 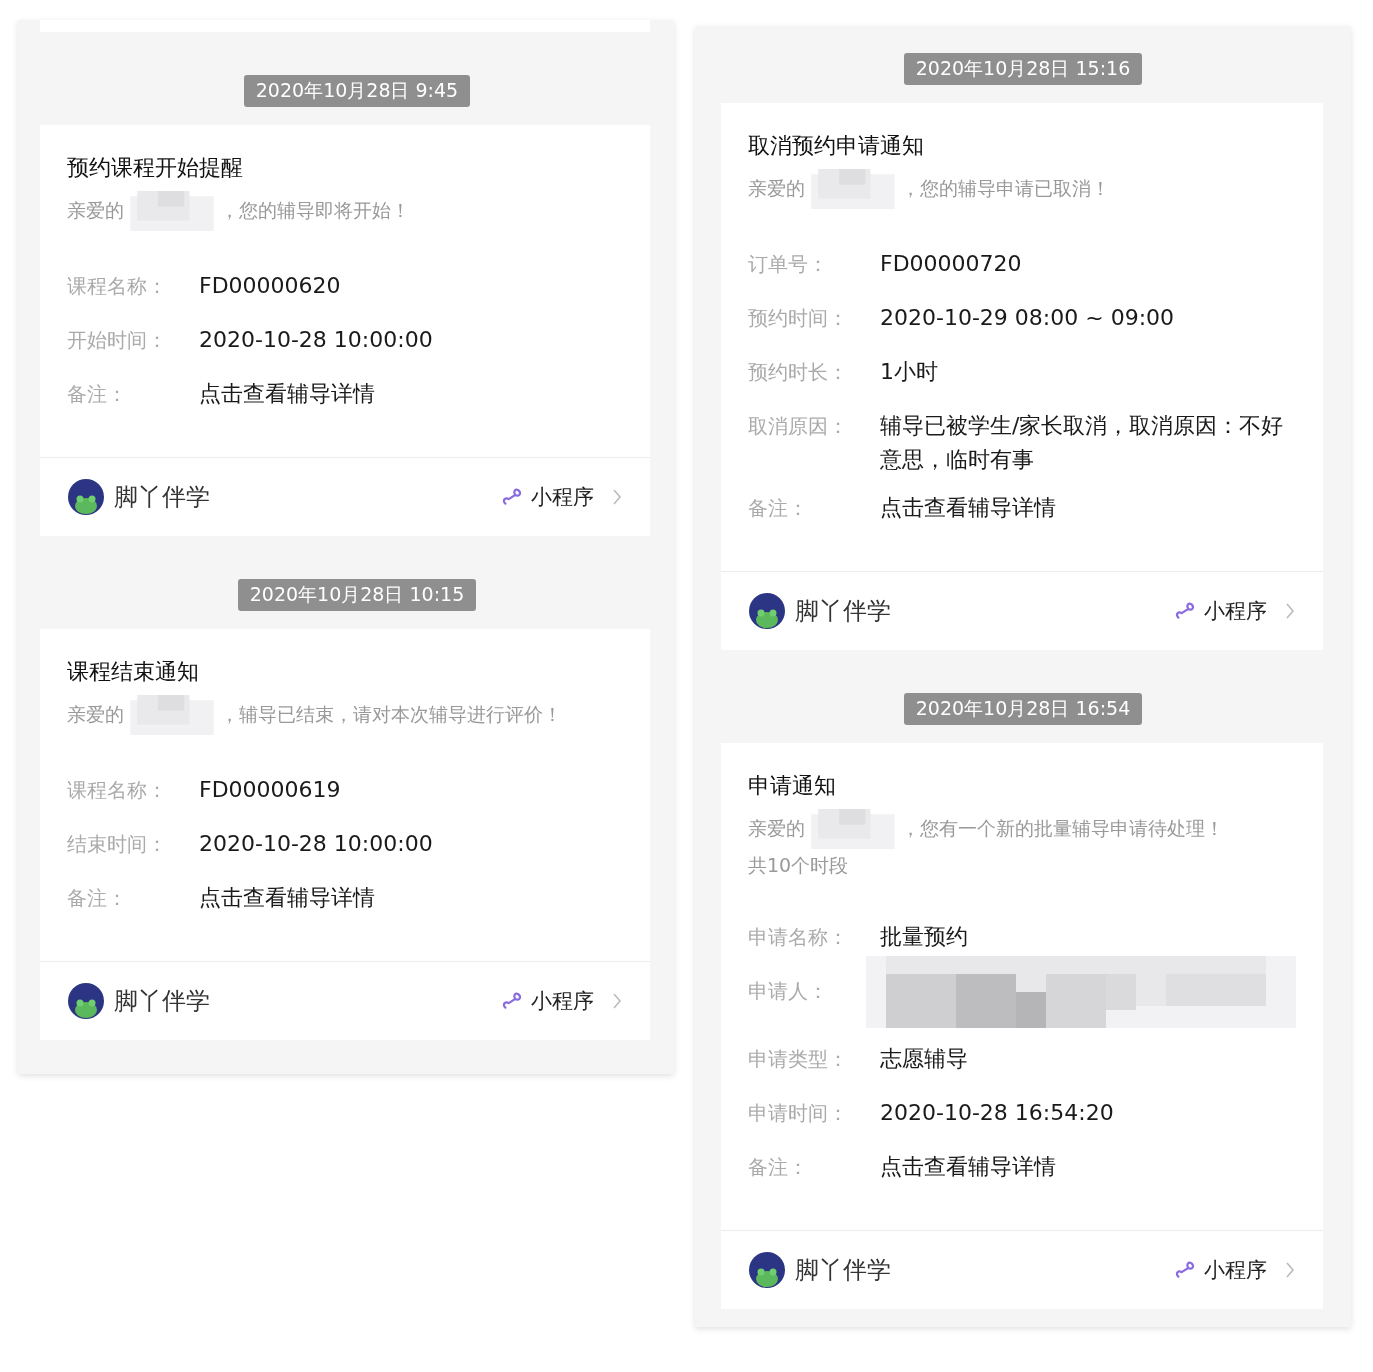 What do you see at coordinates (799, 865) in the screenshot?
I see `note-text: 共10个时段` at bounding box center [799, 865].